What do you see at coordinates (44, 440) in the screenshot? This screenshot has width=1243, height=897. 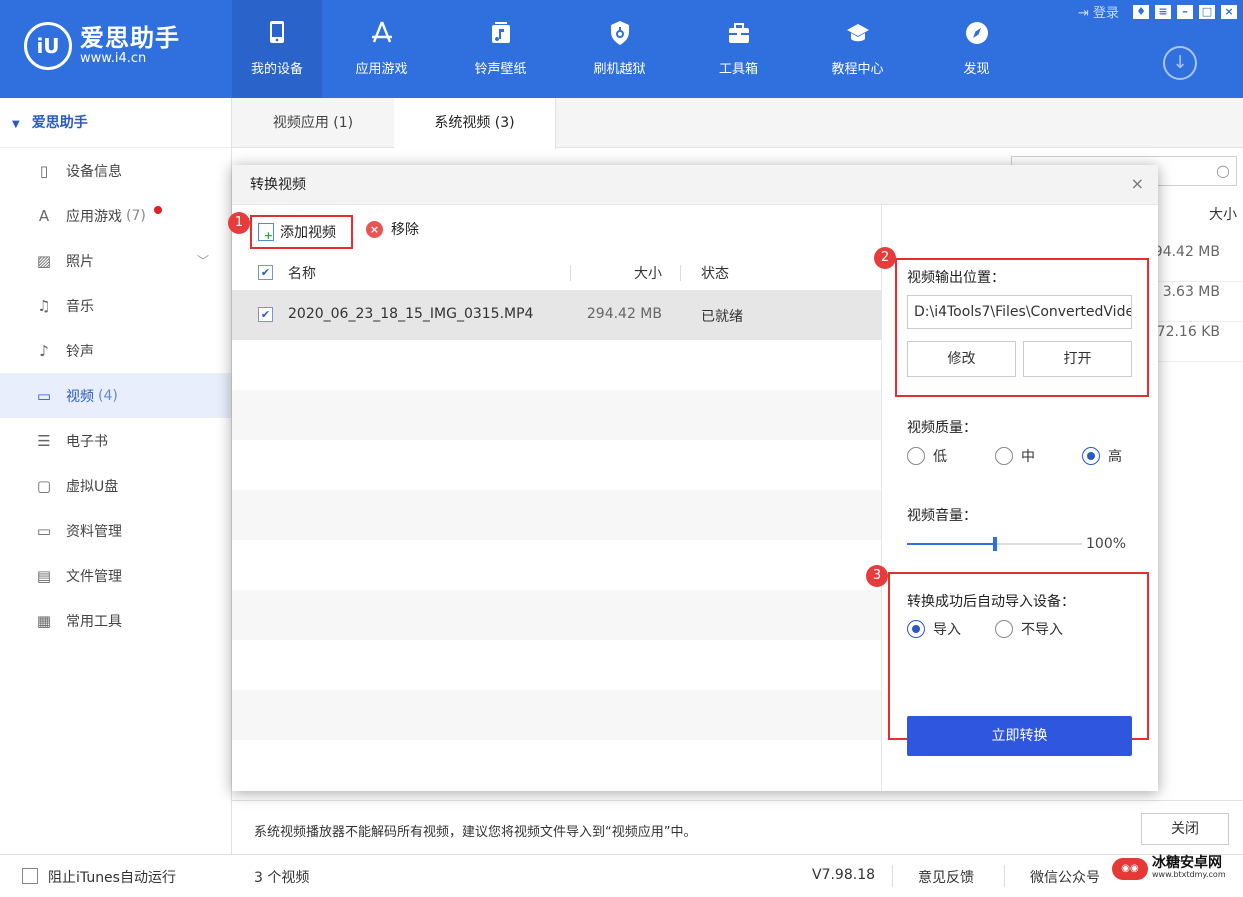 I see `book-icon: ☰` at bounding box center [44, 440].